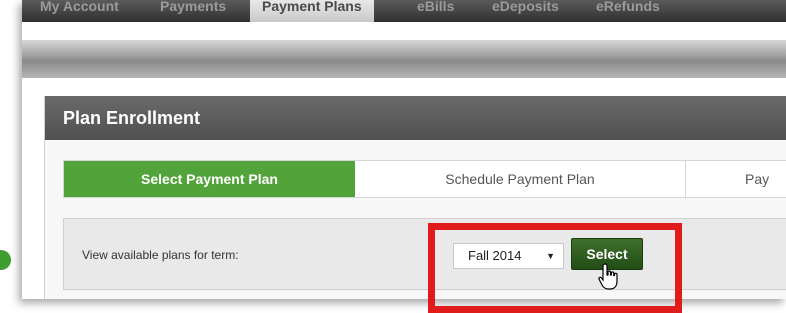  I want to click on tab-edeposits: eDeposits, so click(525, 11).